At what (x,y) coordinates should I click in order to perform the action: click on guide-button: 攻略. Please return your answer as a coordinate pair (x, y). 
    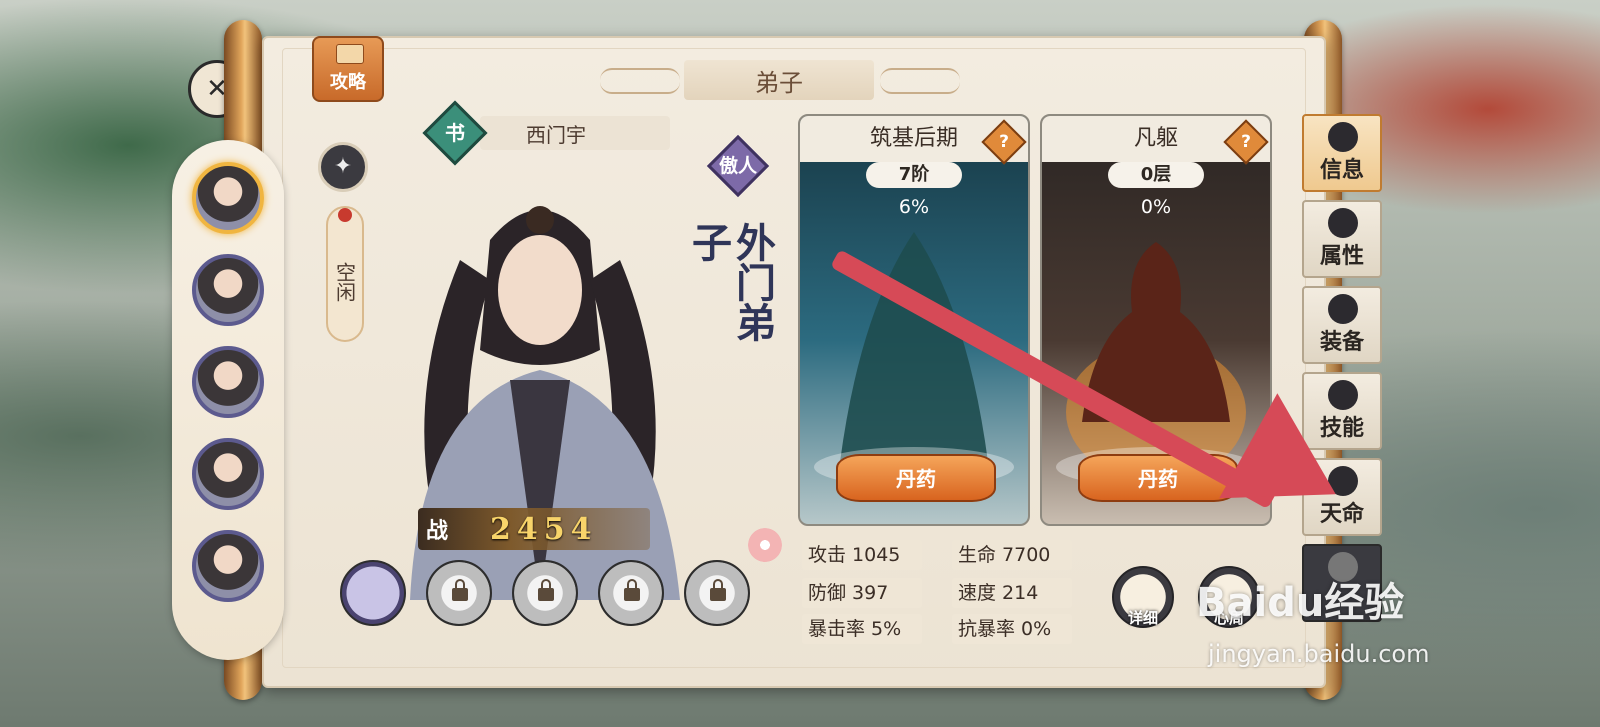
    Looking at the image, I should click on (348, 69).